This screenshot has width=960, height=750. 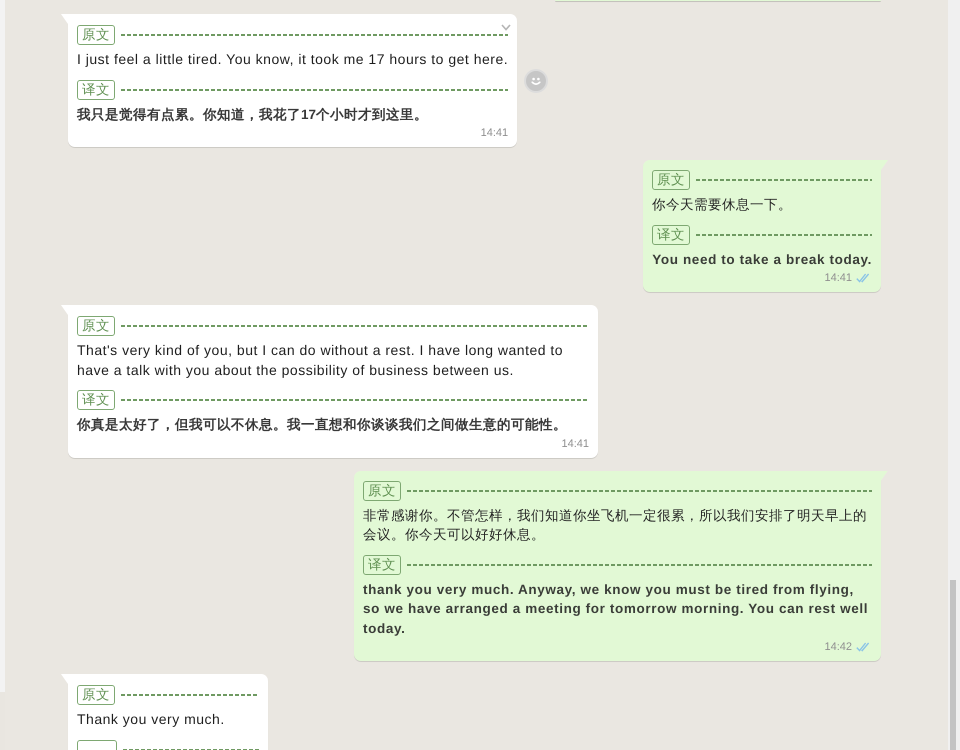 What do you see at coordinates (954, 375) in the screenshot?
I see `scrollbar` at bounding box center [954, 375].